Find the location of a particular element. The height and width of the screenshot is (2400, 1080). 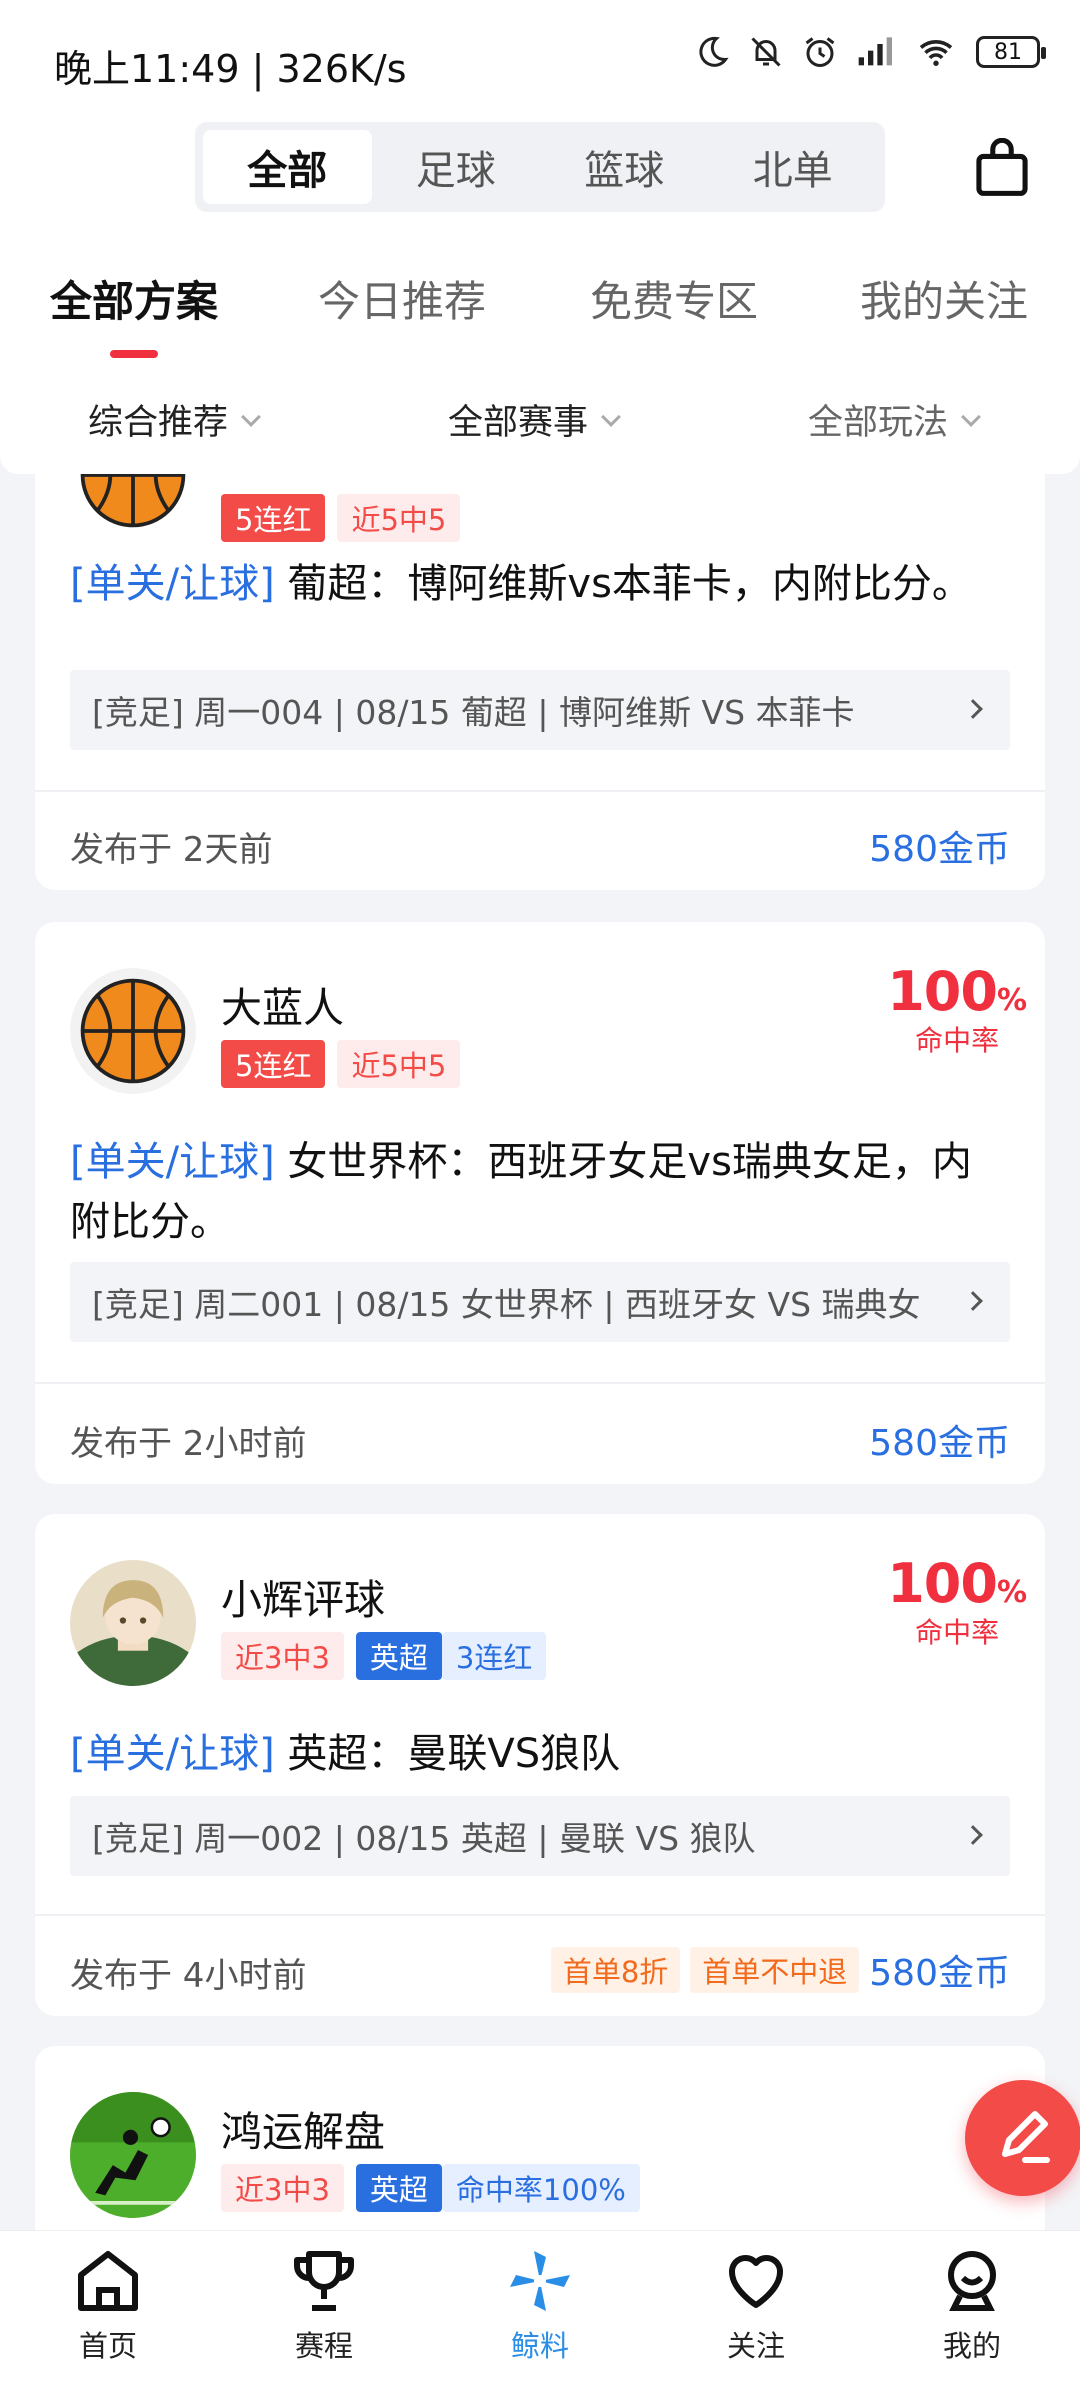

nav-jingliao: 鲸料 is located at coordinates (540, 2315).